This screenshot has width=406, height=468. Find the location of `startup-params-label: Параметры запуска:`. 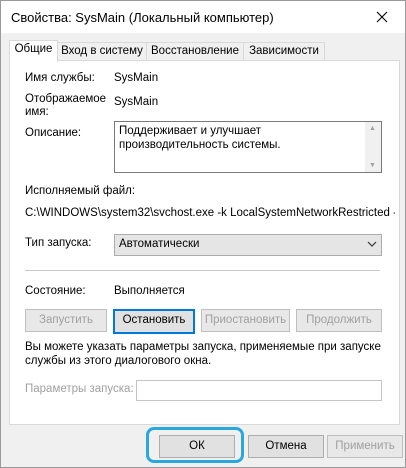

startup-params-label: Параметры запуска: is located at coordinates (79, 389).